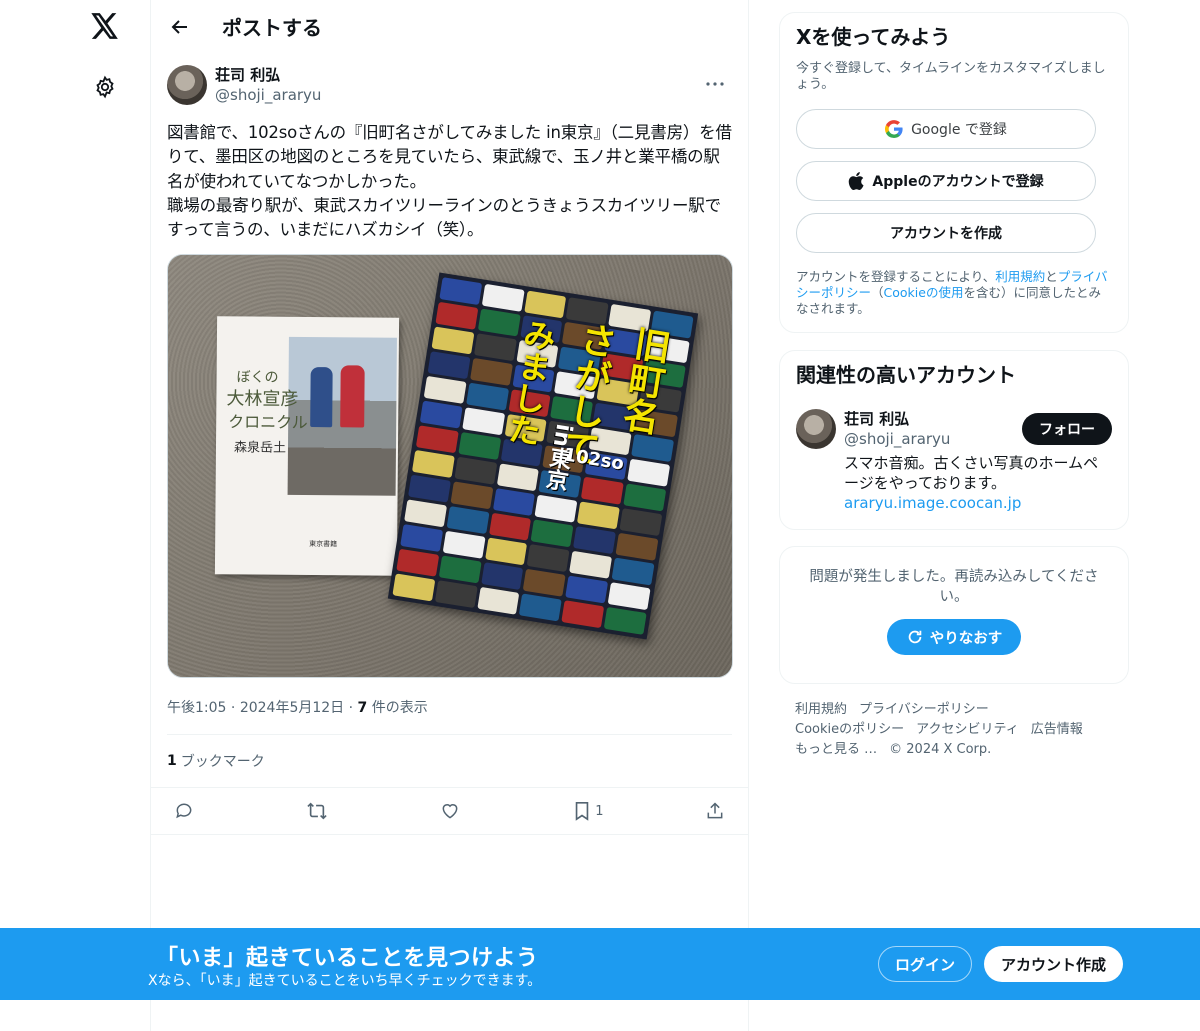 This screenshot has width=1200, height=1031. I want to click on share-icon, so click(715, 811).